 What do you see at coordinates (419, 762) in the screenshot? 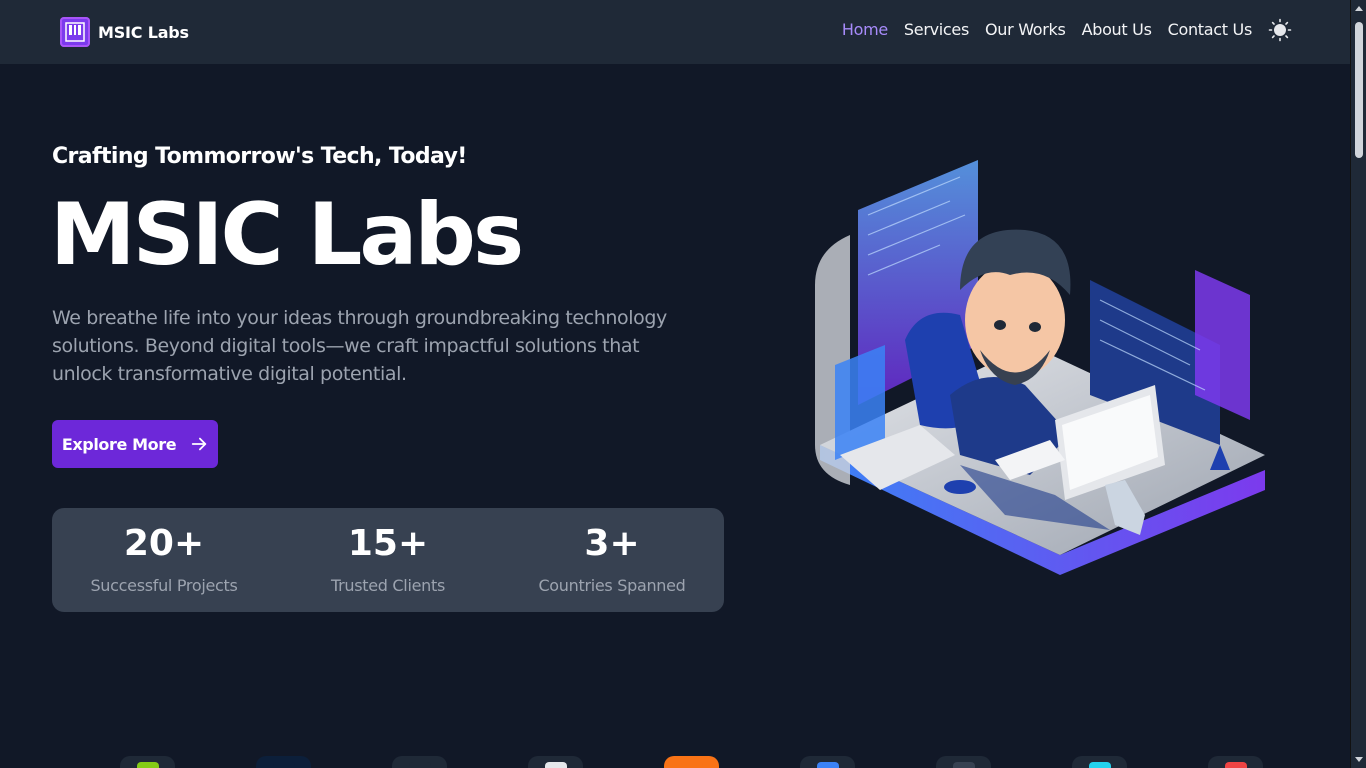
I see `github-icon` at bounding box center [419, 762].